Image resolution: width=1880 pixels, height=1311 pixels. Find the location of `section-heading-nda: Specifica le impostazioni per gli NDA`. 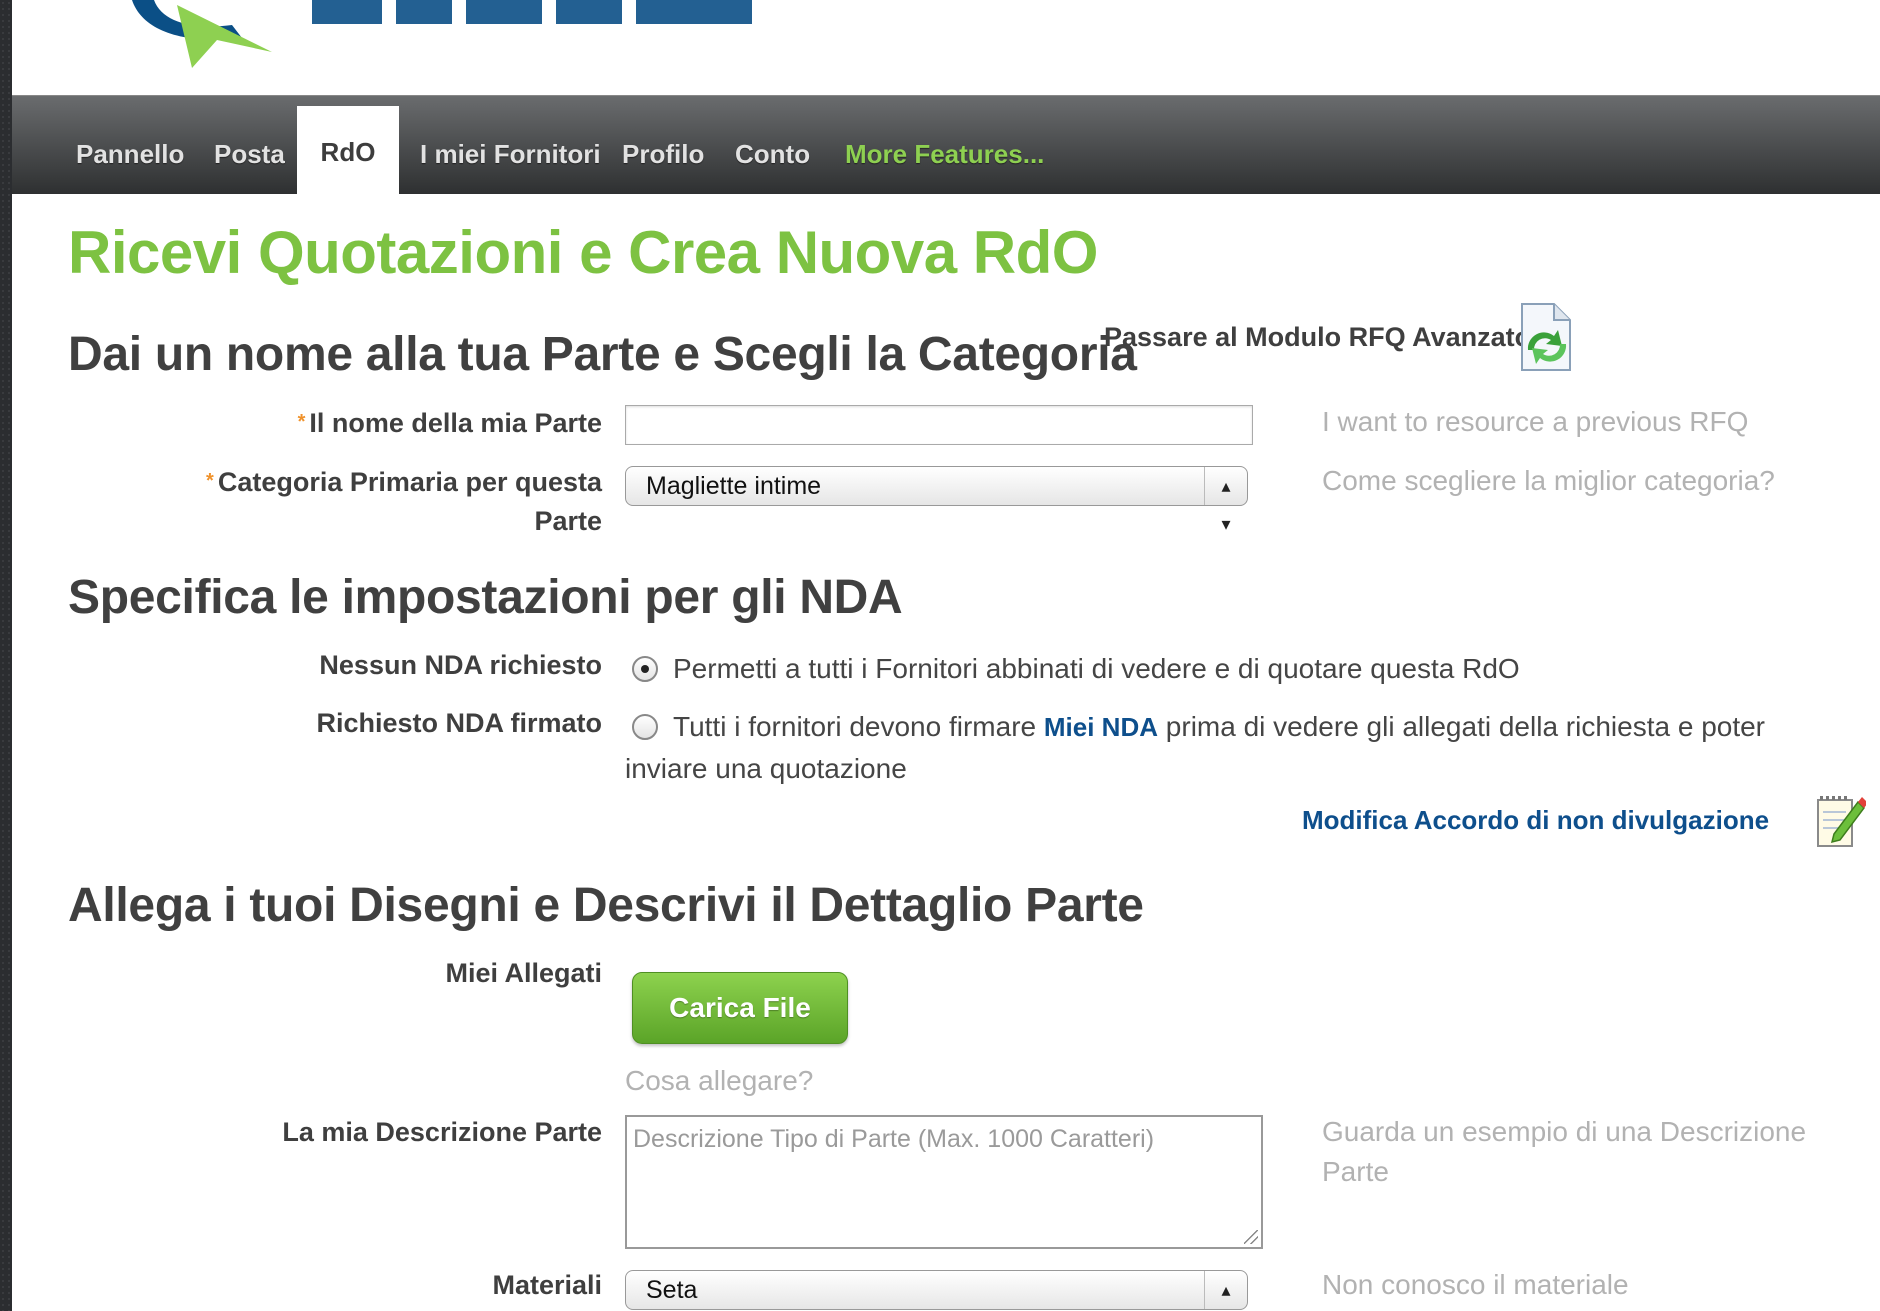

section-heading-nda: Specifica le impostazioni per gli NDA is located at coordinates (485, 597).